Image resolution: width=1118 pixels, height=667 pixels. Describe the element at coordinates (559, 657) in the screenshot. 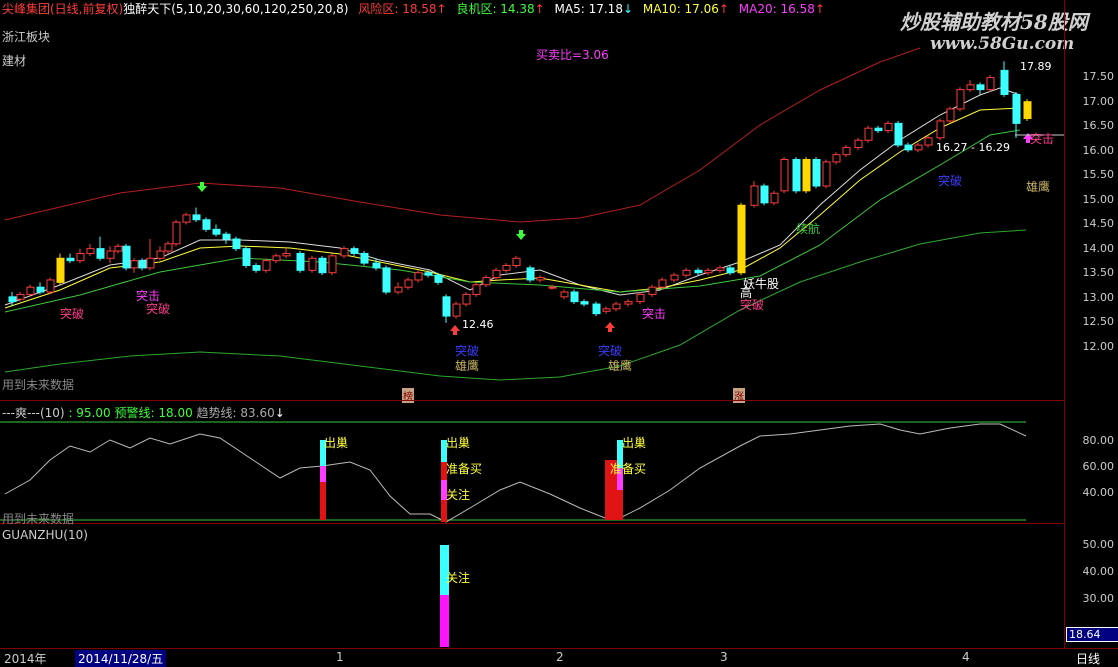

I see `time-axis: 2014年 2014/11/28/五 1 2 3 4 日线` at that location.